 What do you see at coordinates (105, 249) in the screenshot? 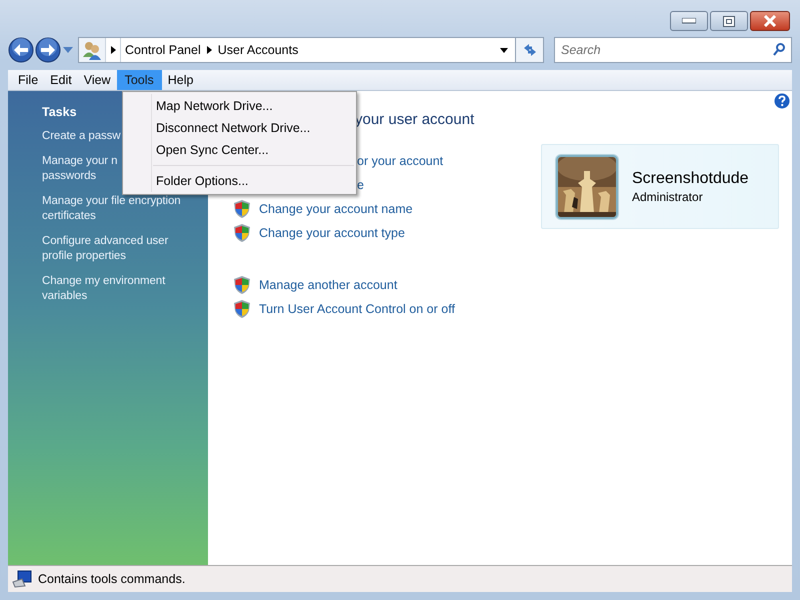
I see `task-link: Configure advanced user profile properties` at bounding box center [105, 249].